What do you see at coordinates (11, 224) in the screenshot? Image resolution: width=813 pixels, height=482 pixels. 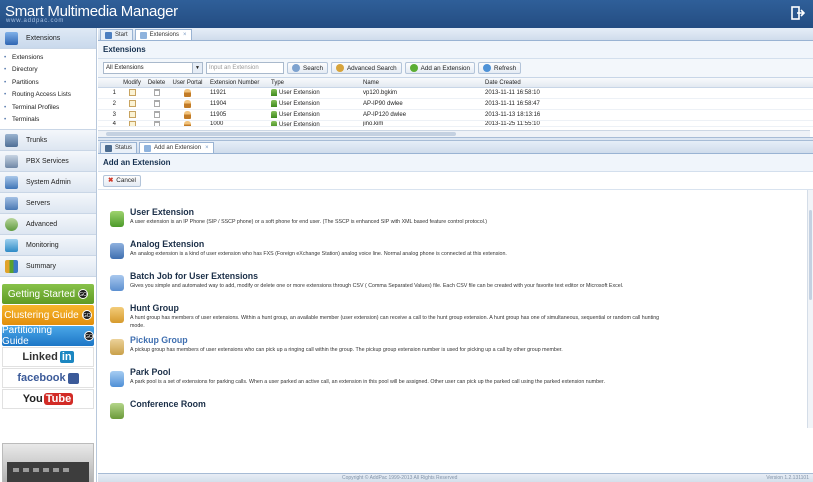 I see `advanced-icon` at bounding box center [11, 224].